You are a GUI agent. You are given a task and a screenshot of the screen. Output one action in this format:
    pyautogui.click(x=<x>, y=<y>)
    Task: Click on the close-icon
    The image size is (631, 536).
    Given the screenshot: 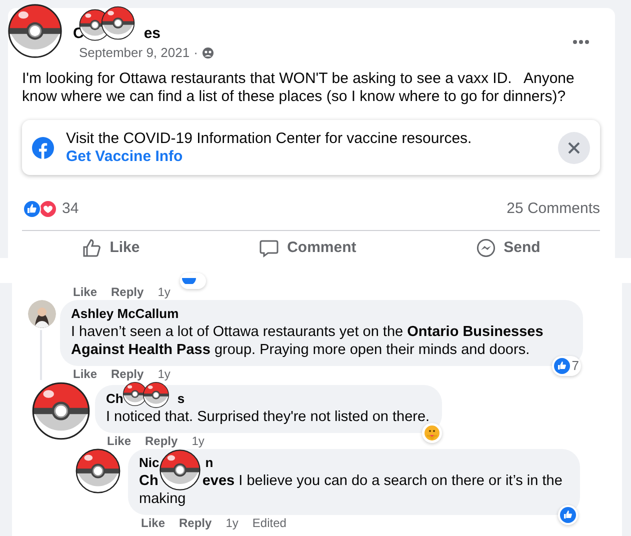 What is the action you would take?
    pyautogui.click(x=574, y=148)
    